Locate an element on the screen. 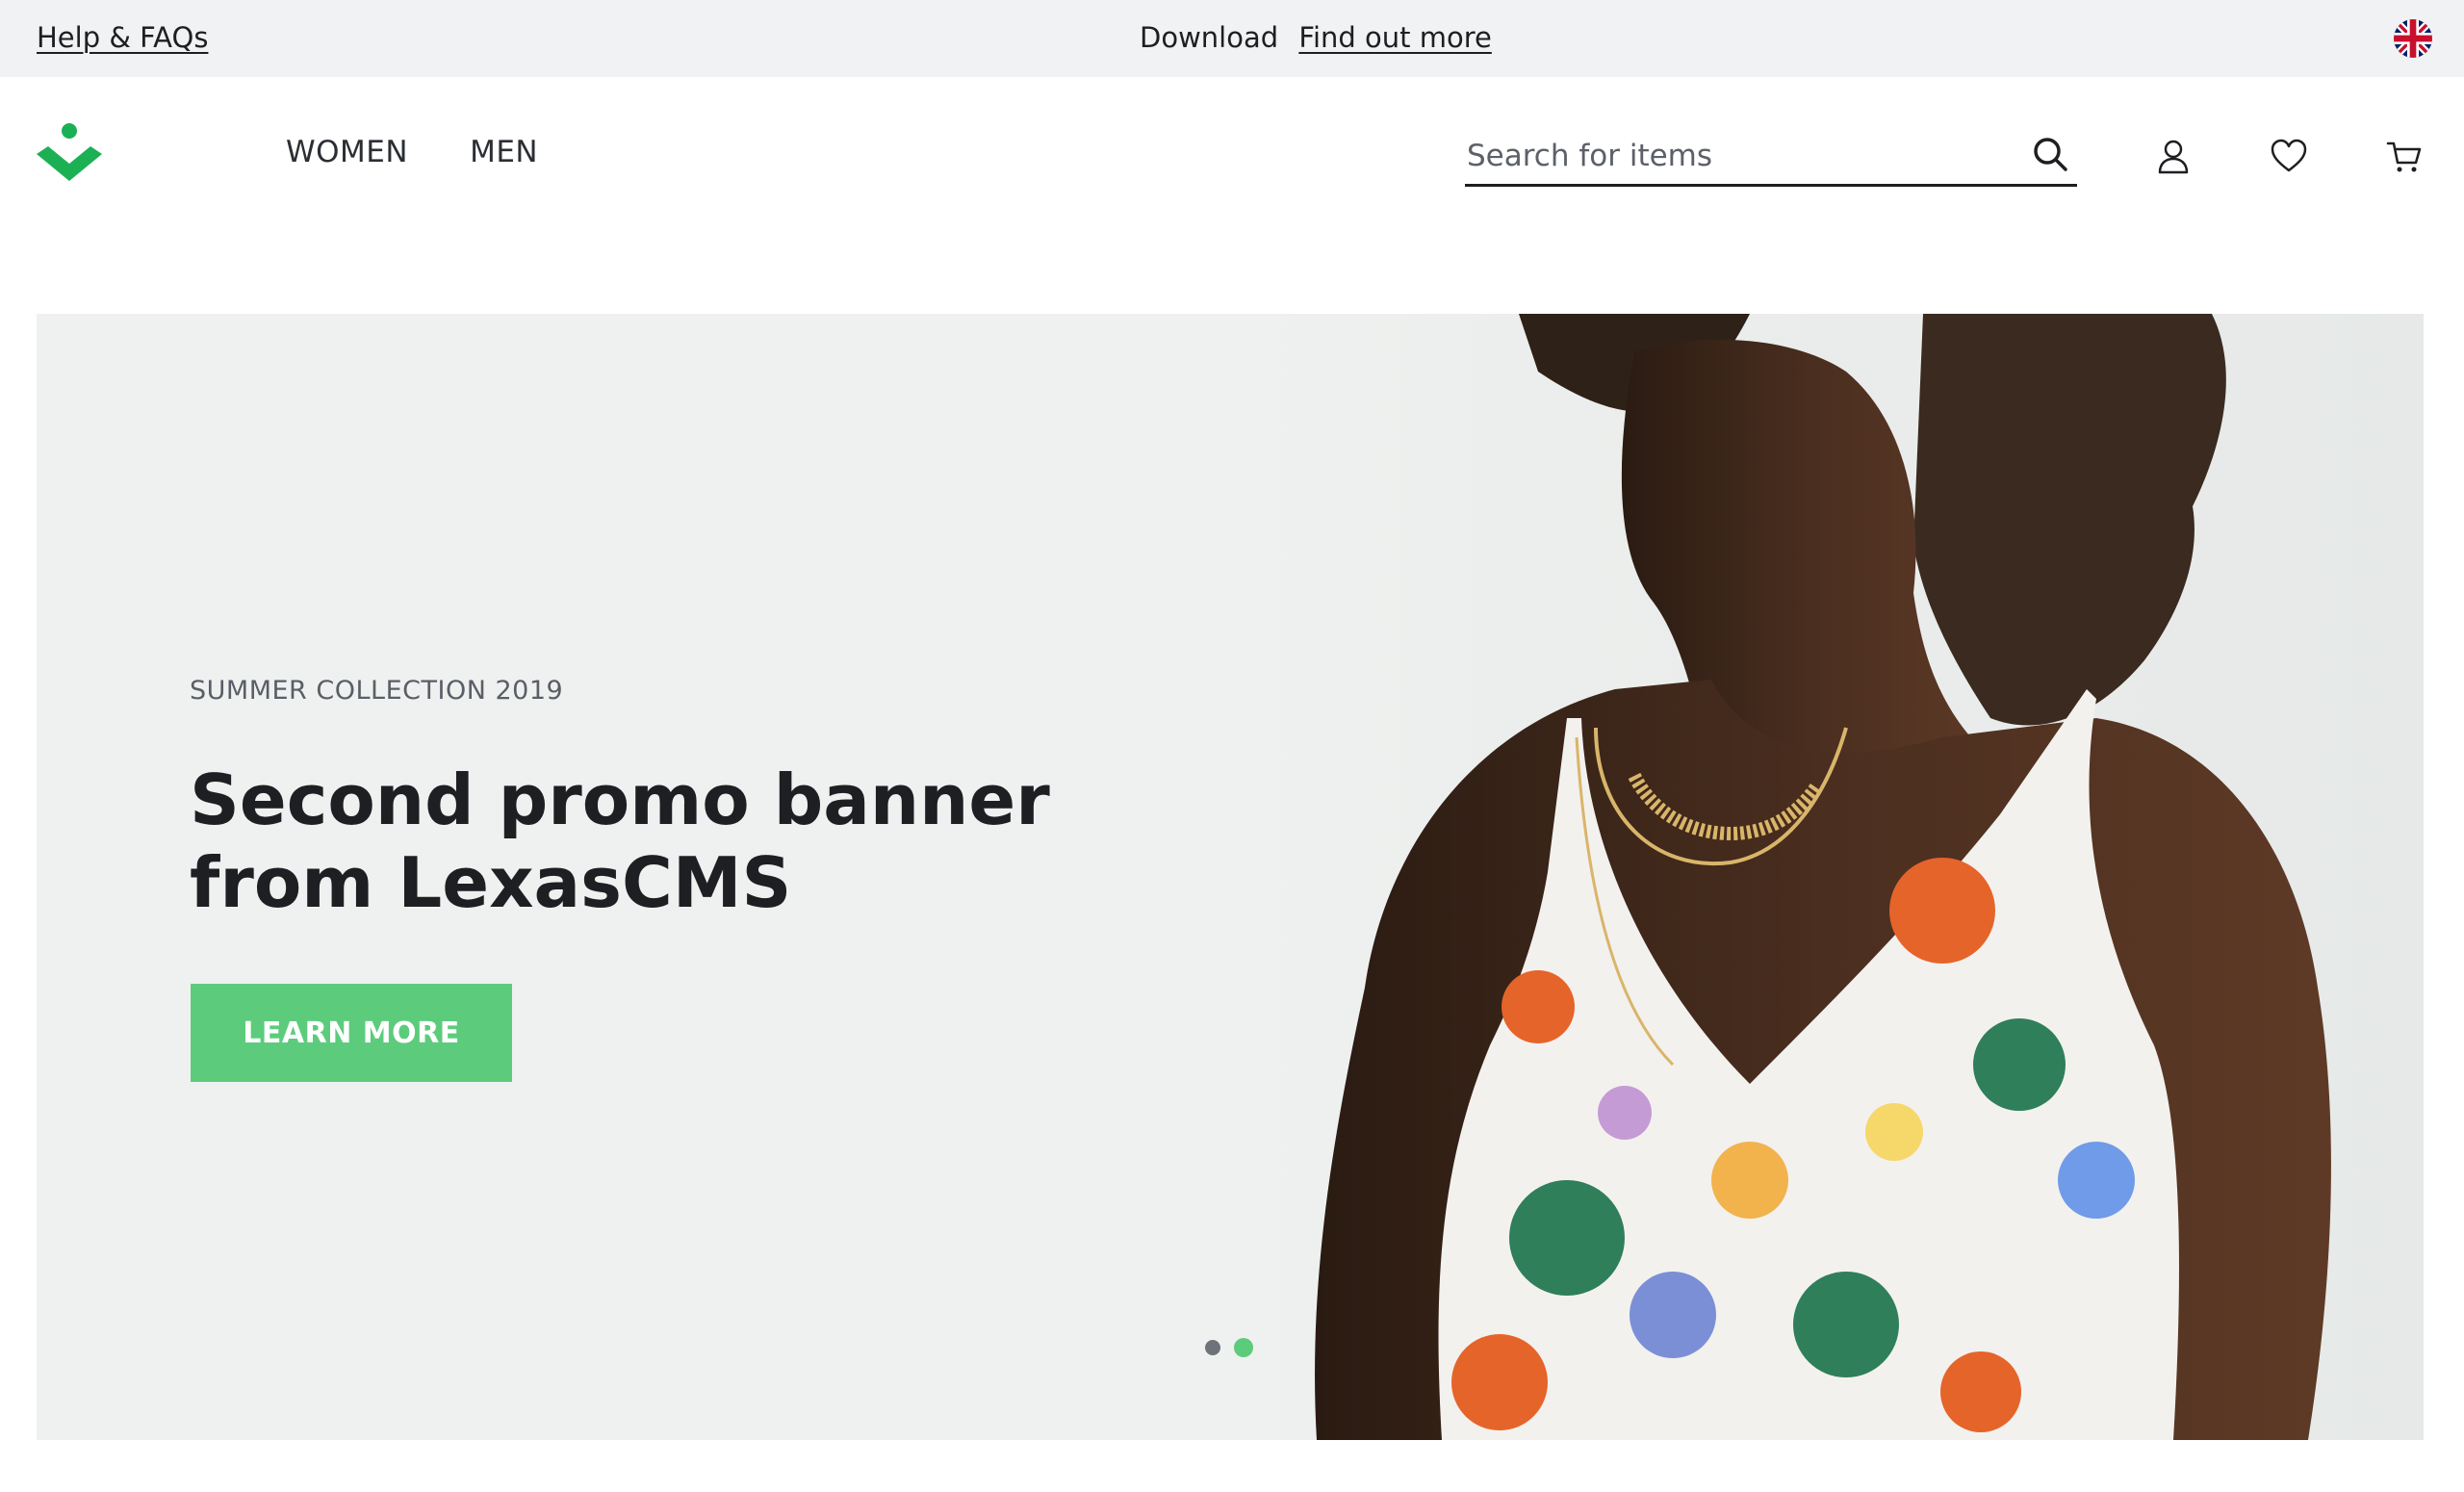 The width and height of the screenshot is (2464, 1492). carousel-dots is located at coordinates (1229, 1347).